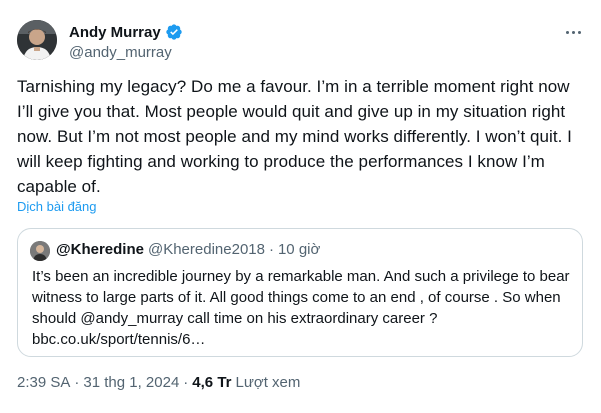  I want to click on quote-avatar-image, so click(40, 251).